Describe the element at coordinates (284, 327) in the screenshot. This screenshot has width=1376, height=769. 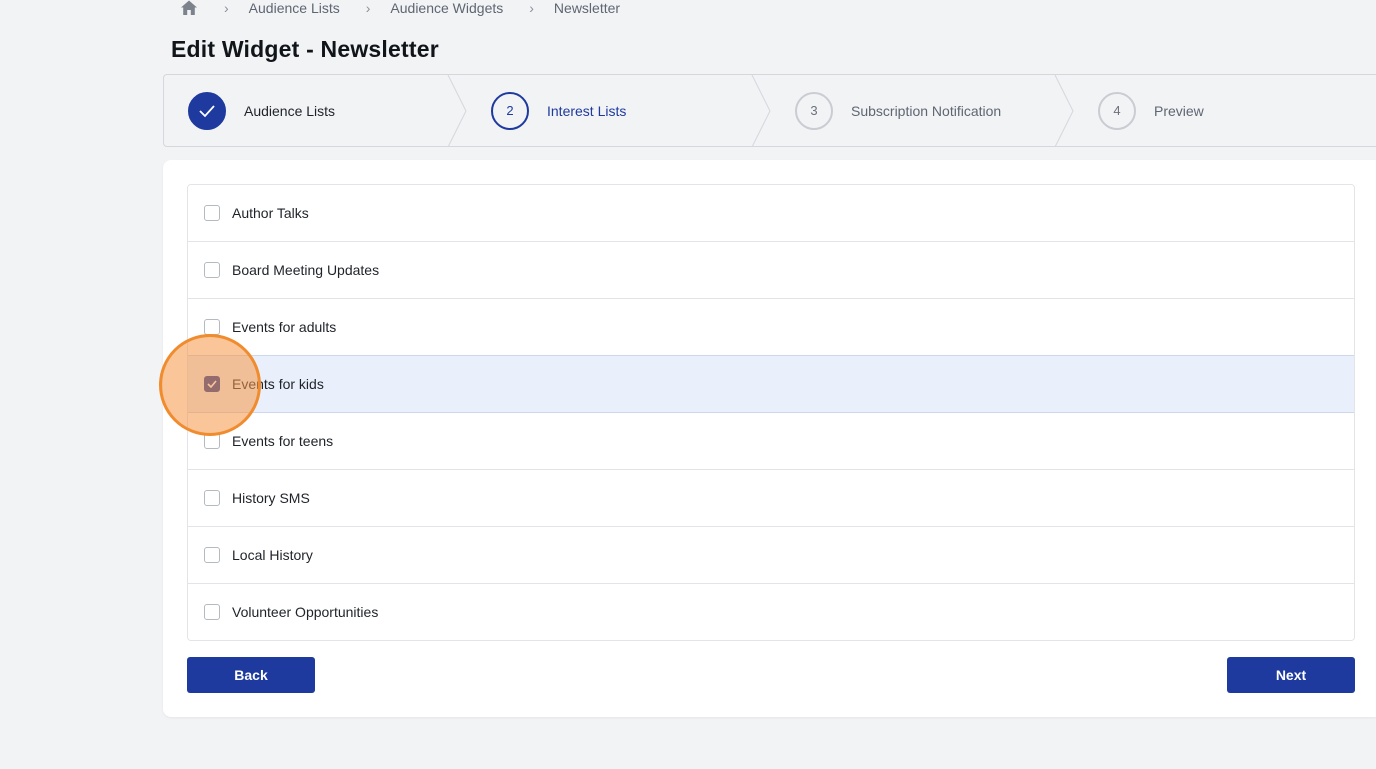
I see `list-item-label: Events for adults` at that location.